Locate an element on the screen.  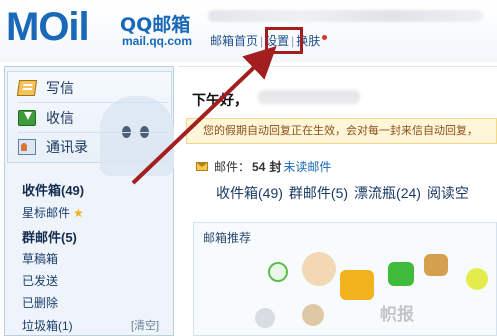
contacts-button: 通讯录 is located at coordinates (53, 147).